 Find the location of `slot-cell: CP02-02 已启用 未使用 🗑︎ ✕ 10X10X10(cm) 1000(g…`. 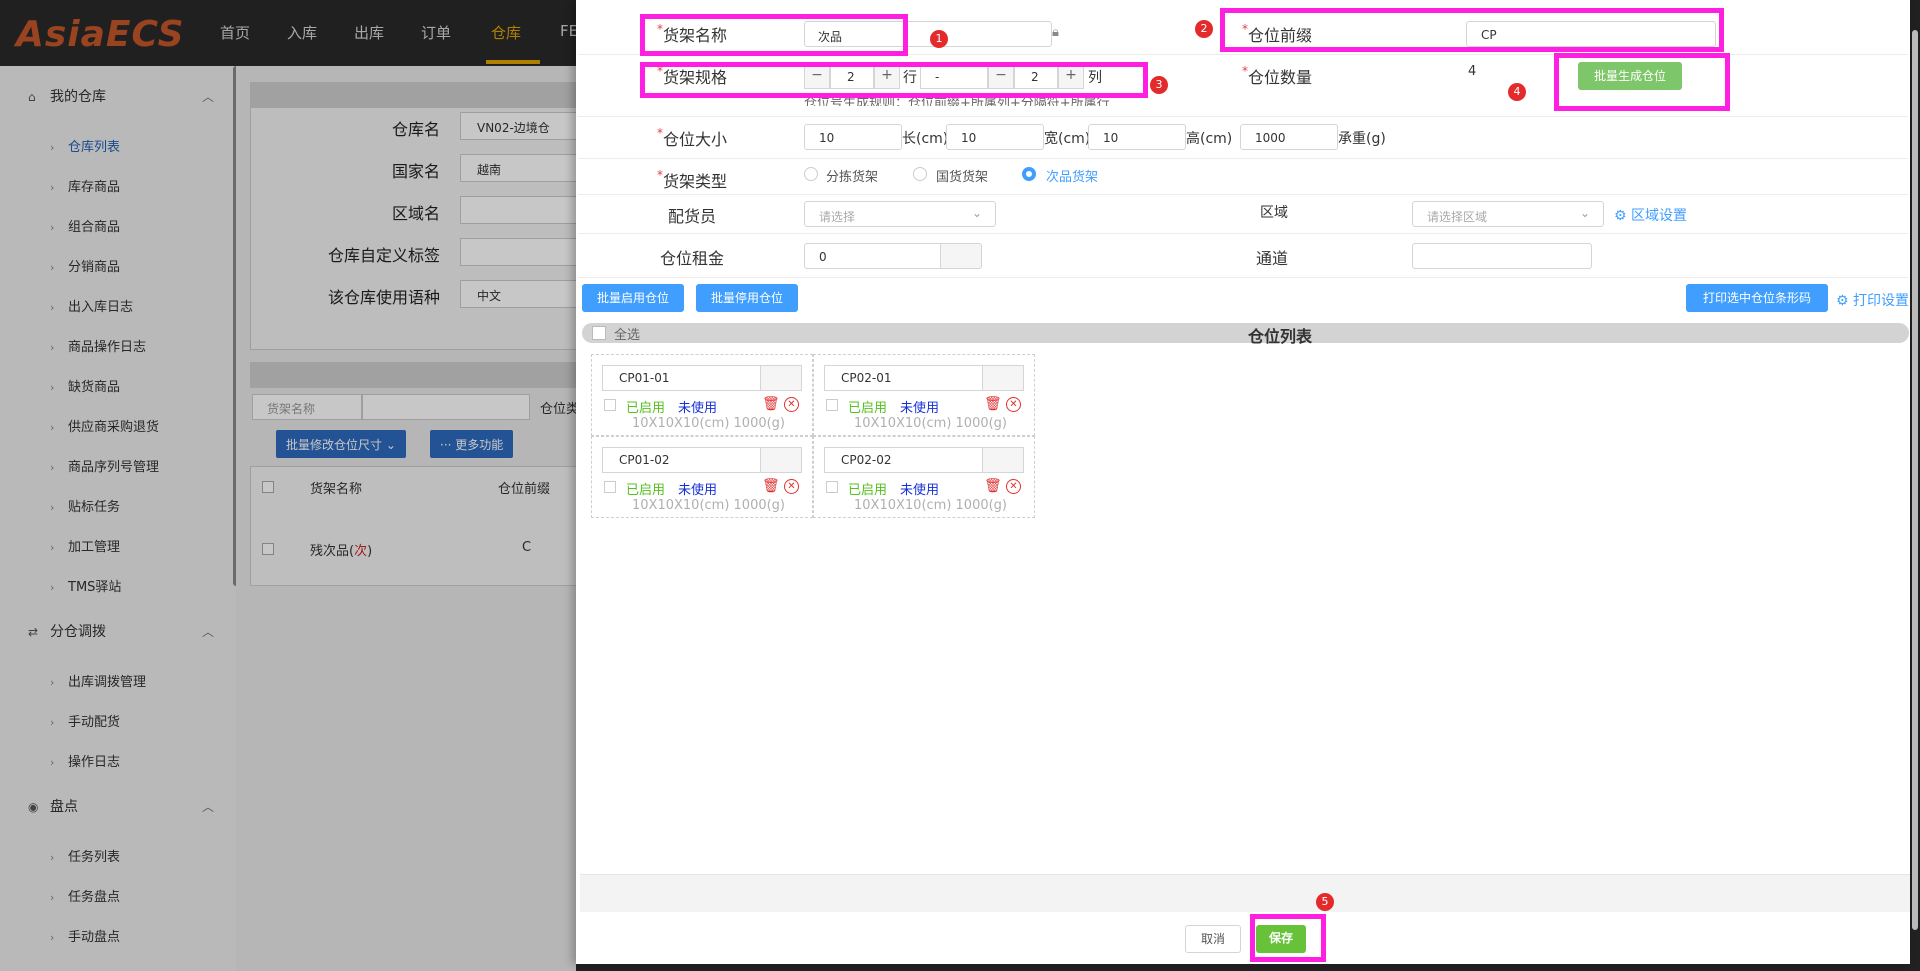

slot-cell: CP02-02 已启用 未使用 🗑︎ ✕ 10X10X10(cm) 1000(g… is located at coordinates (924, 477).